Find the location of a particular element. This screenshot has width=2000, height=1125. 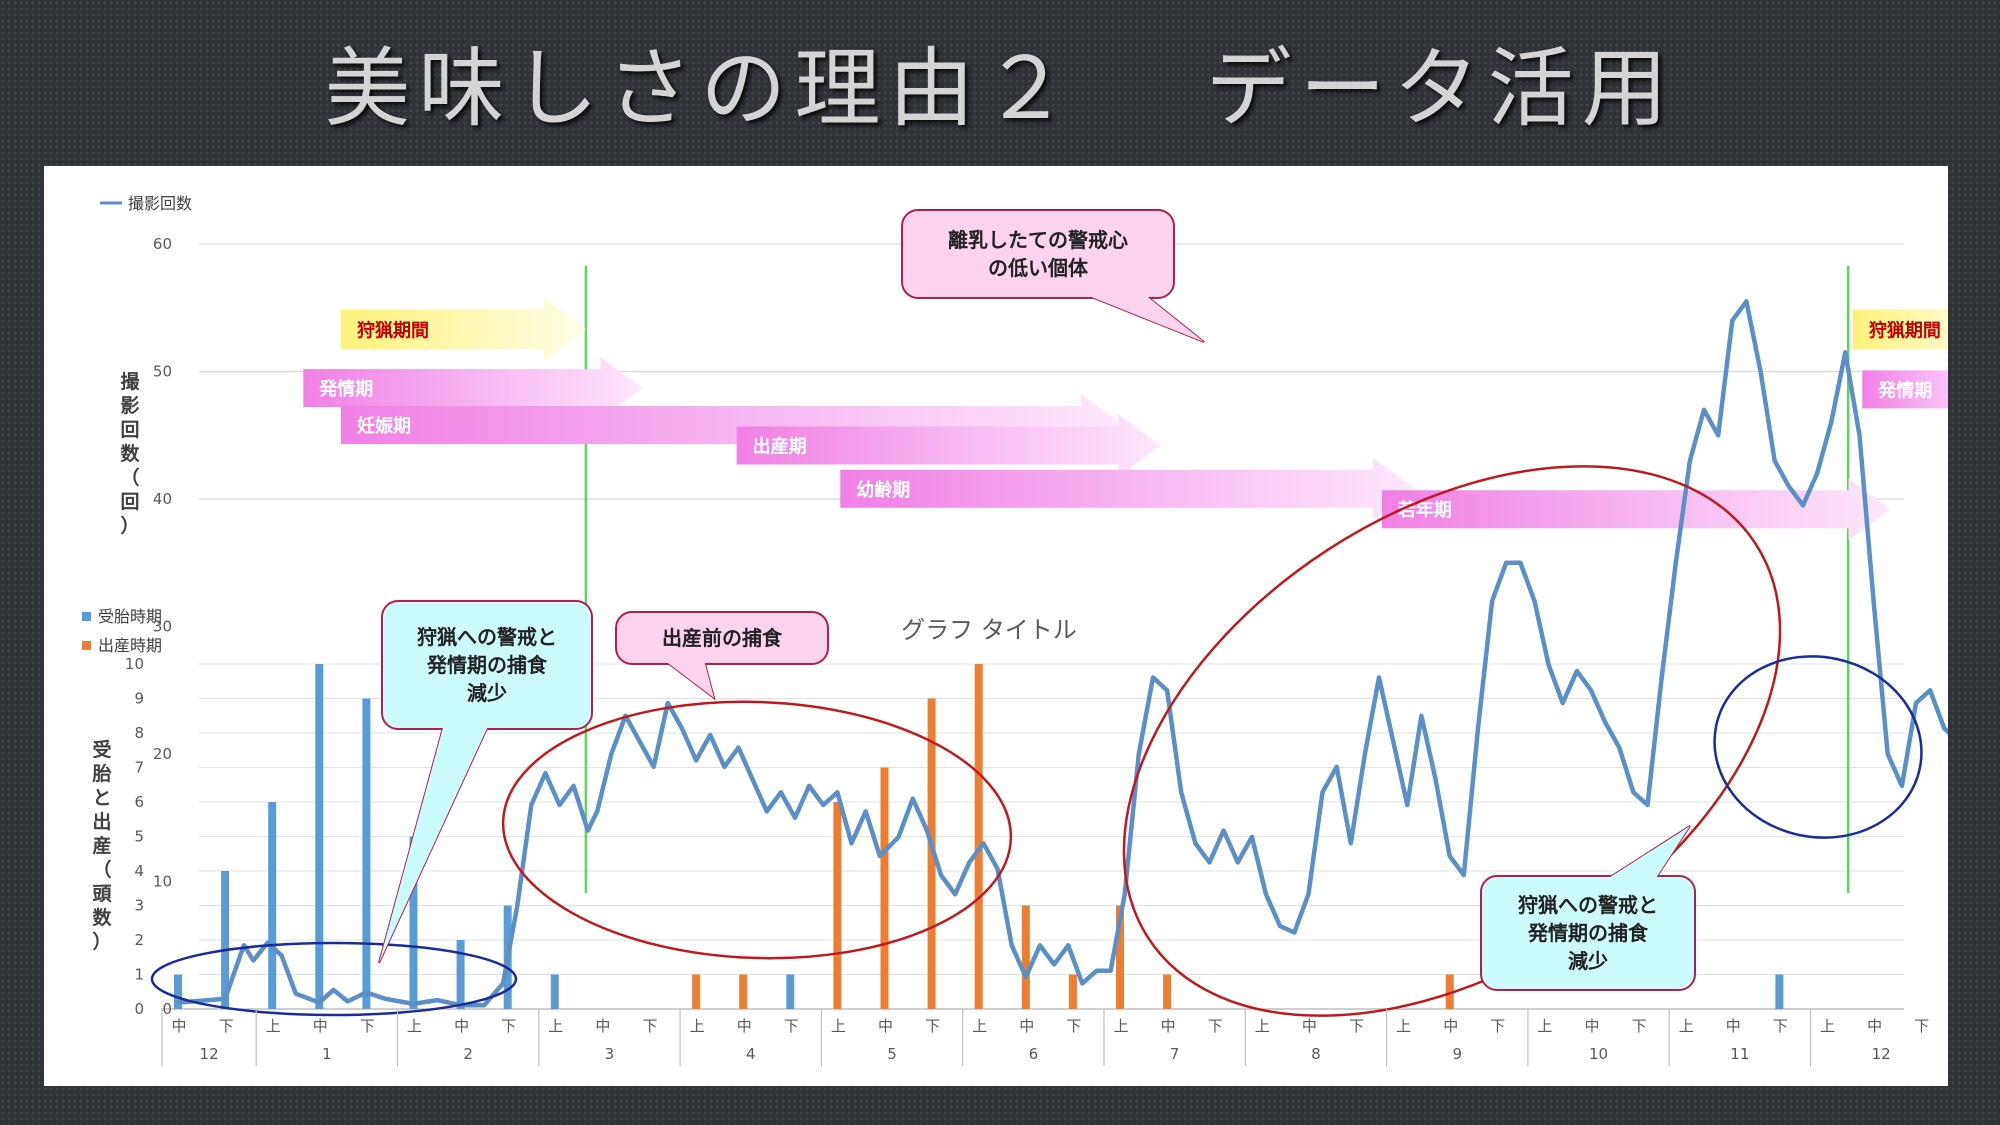

y-tick-photos: 50 is located at coordinates (162, 372).